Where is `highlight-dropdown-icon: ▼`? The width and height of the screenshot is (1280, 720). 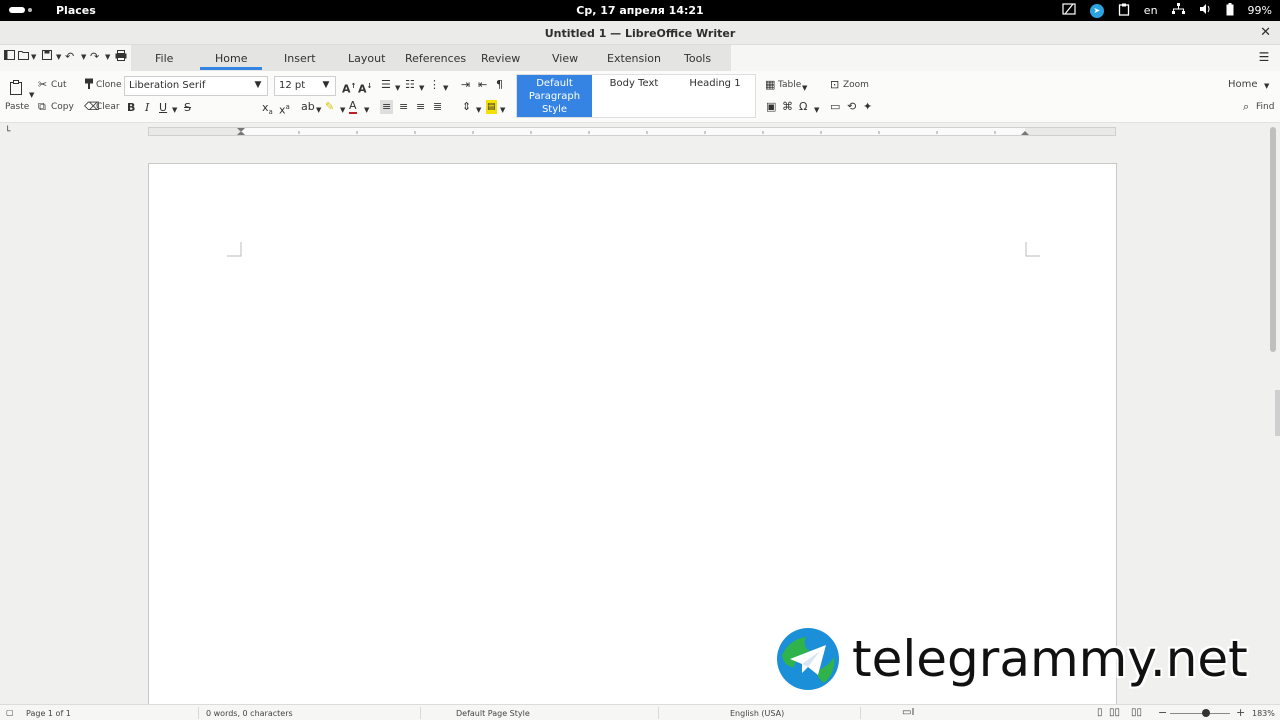
highlight-dropdown-icon: ▼ is located at coordinates (342, 110).